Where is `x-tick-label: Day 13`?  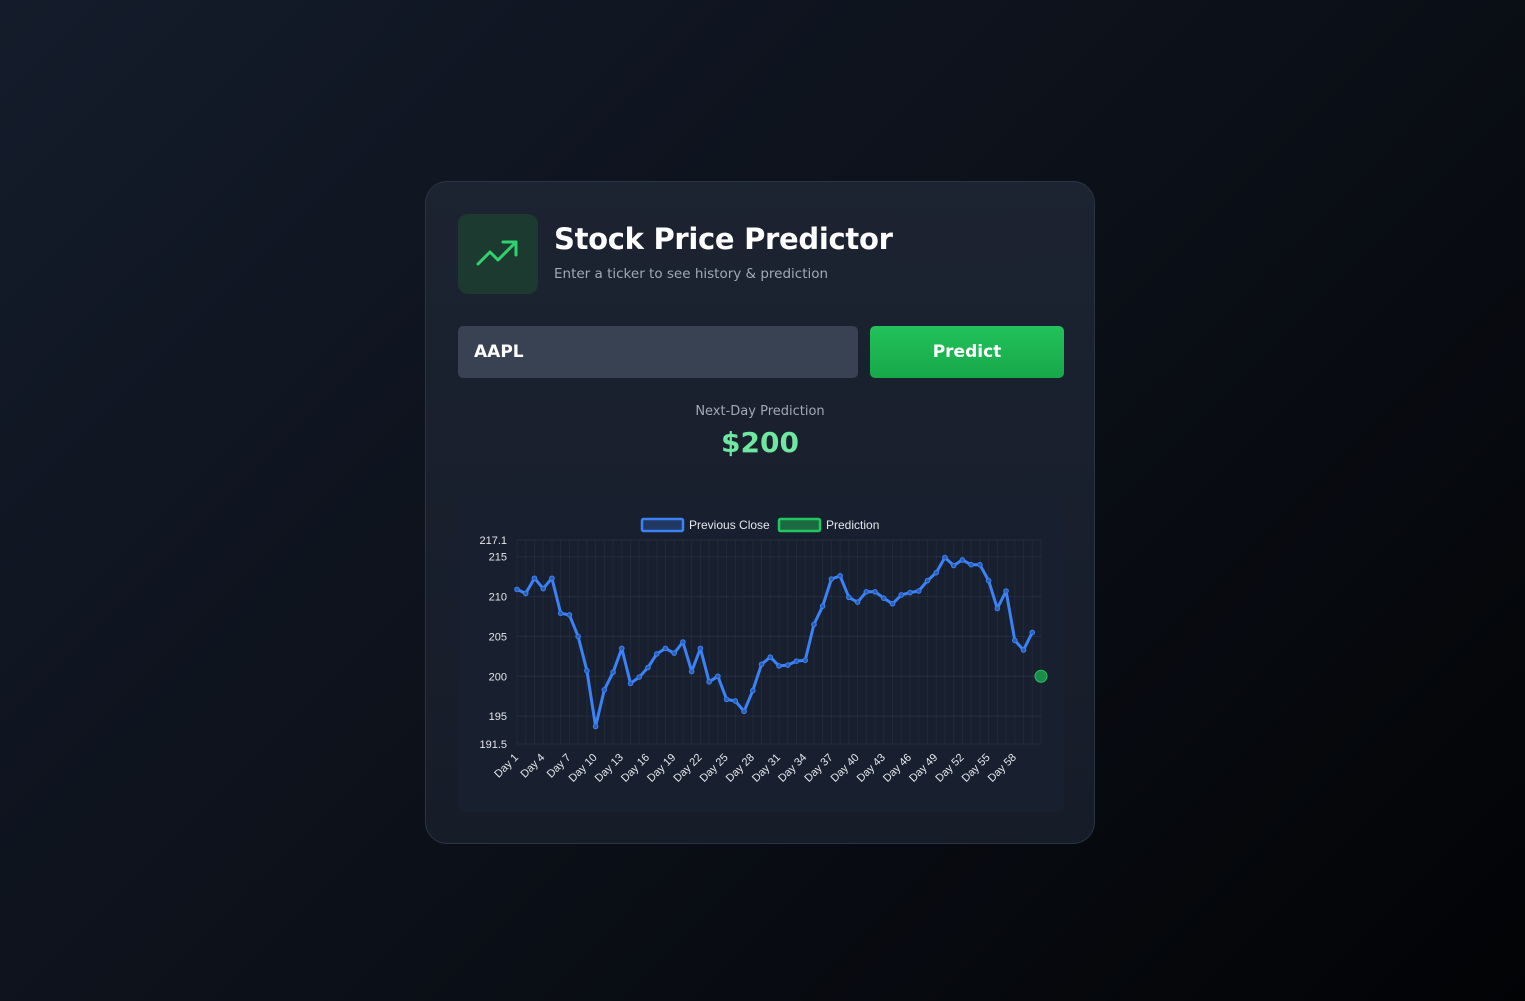 x-tick-label: Day 13 is located at coordinates (609, 768).